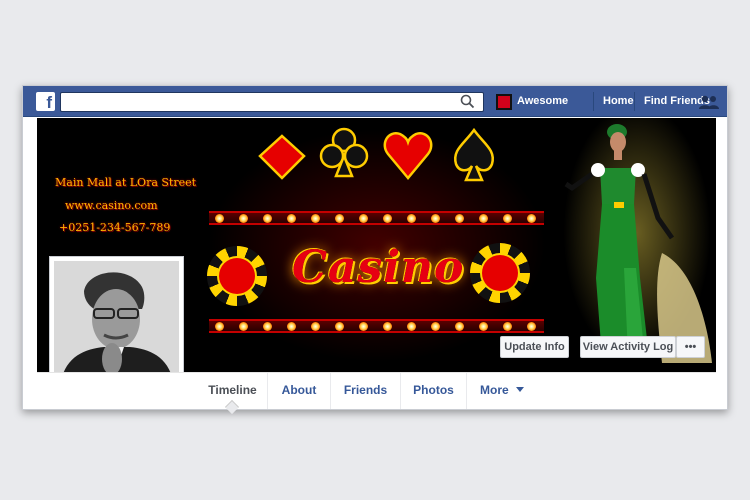  I want to click on tab-more: More, so click(502, 391).